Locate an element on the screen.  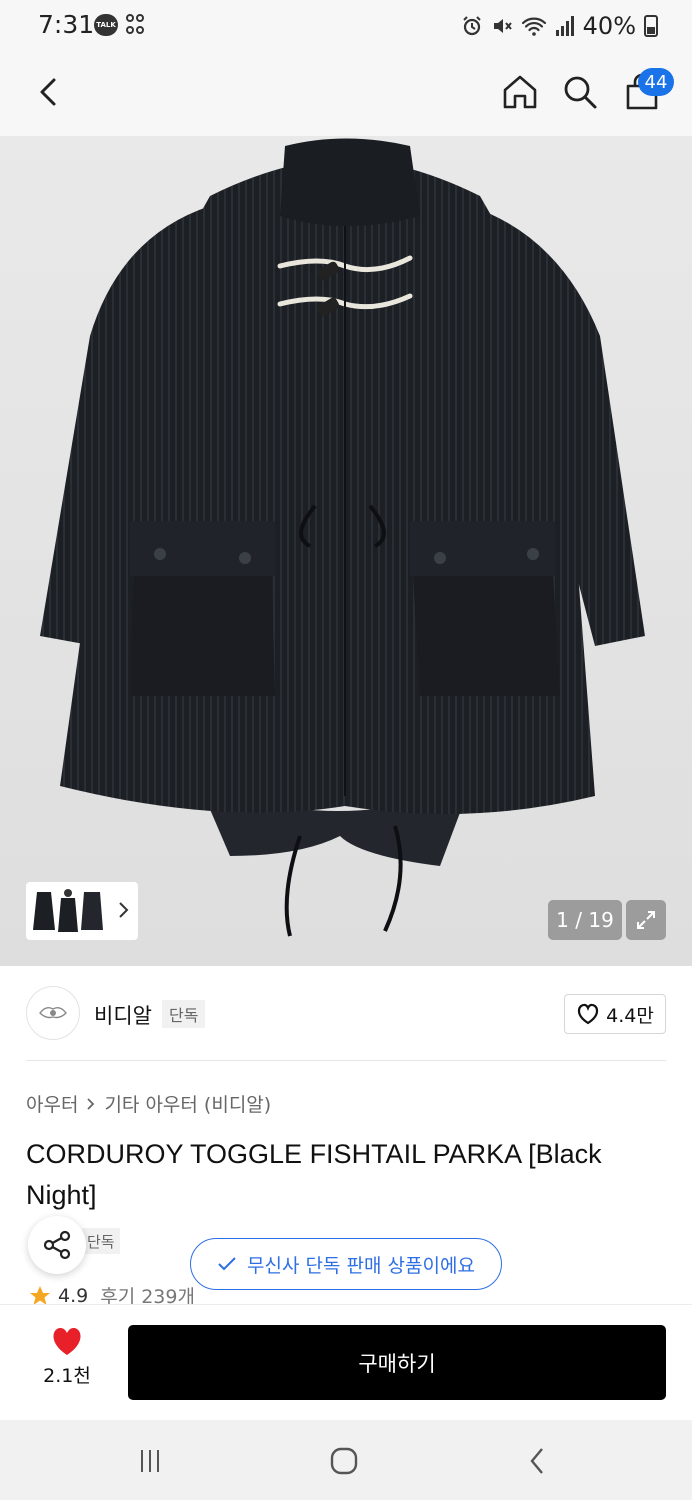
expand-icon is located at coordinates (646, 920).